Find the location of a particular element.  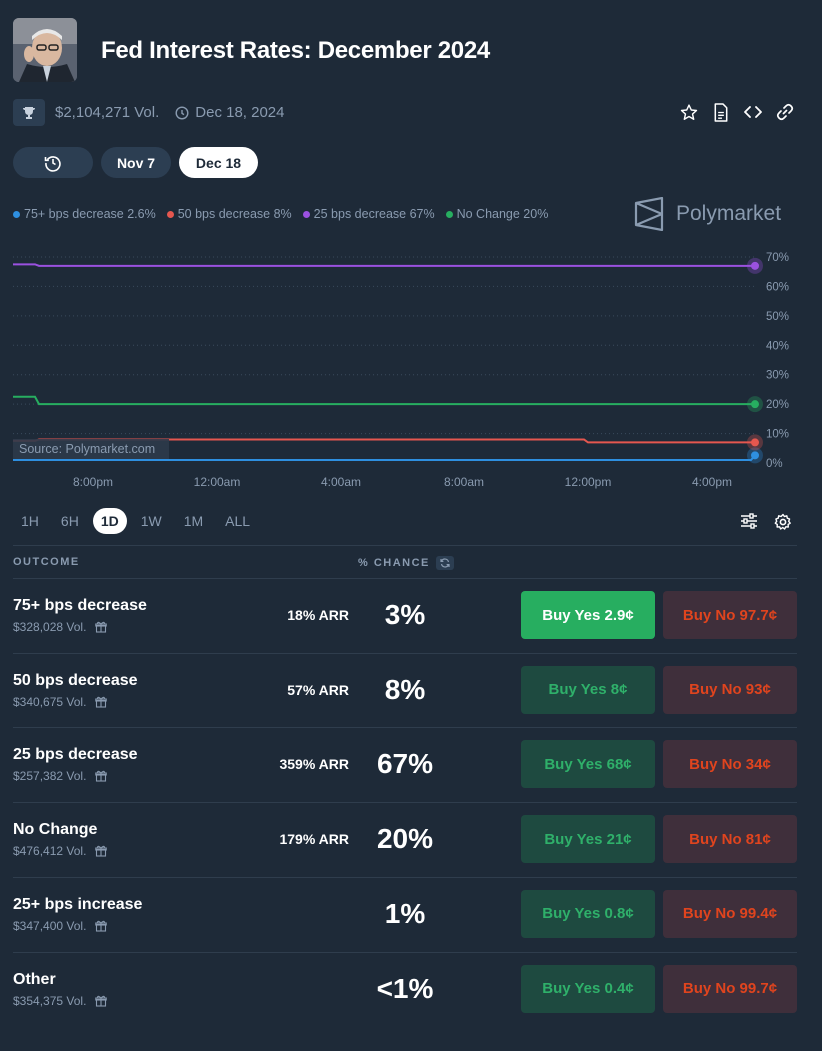

column-header-outcome: OUTCOME is located at coordinates (46, 562).